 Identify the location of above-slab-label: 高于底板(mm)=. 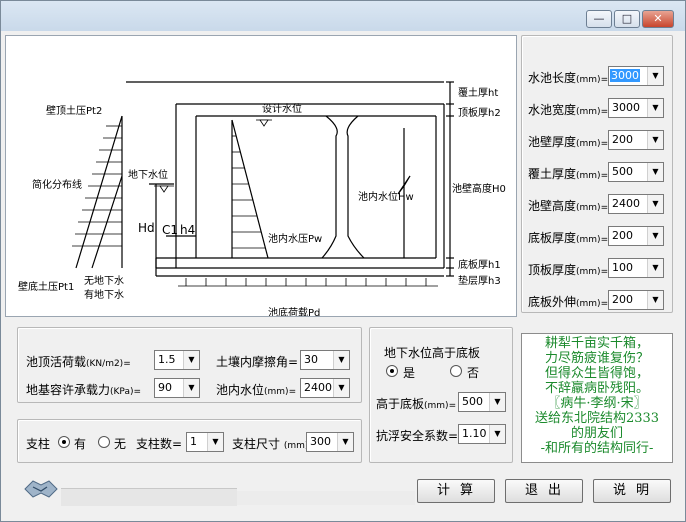
(416, 404).